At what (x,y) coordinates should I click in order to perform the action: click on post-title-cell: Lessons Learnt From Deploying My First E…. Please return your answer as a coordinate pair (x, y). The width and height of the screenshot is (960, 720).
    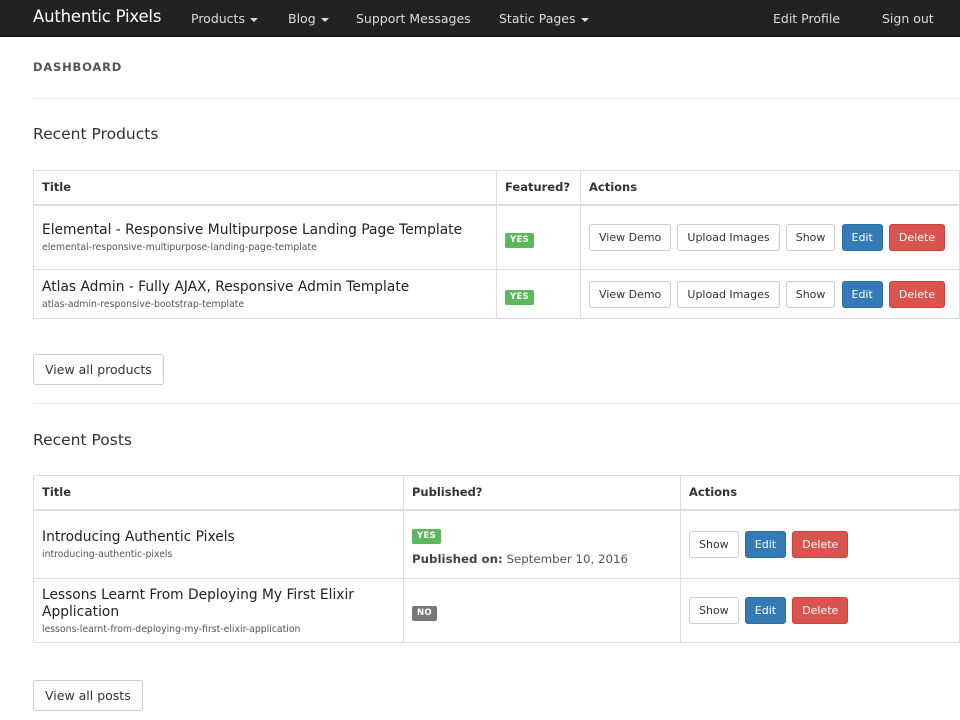
    Looking at the image, I should click on (218, 610).